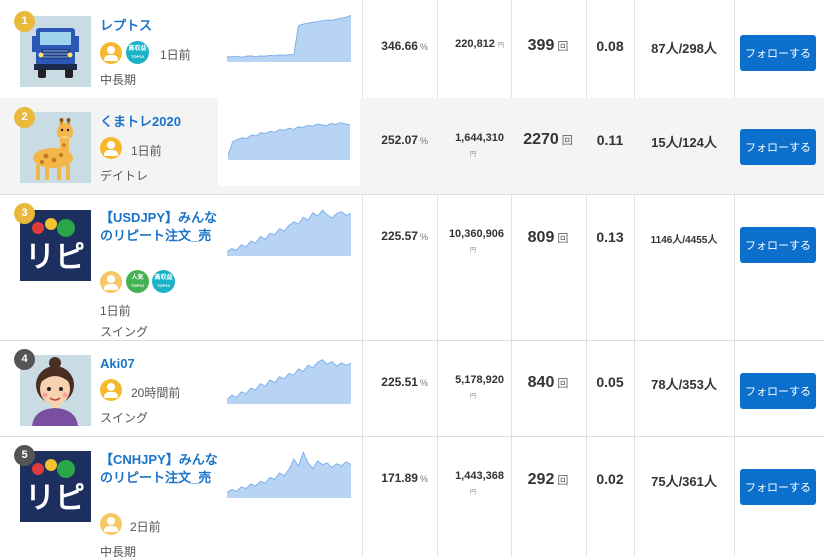 The height and width of the screenshot is (560, 824). Describe the element at coordinates (548, 139) in the screenshot. I see `trade-count: 2270 回` at that location.